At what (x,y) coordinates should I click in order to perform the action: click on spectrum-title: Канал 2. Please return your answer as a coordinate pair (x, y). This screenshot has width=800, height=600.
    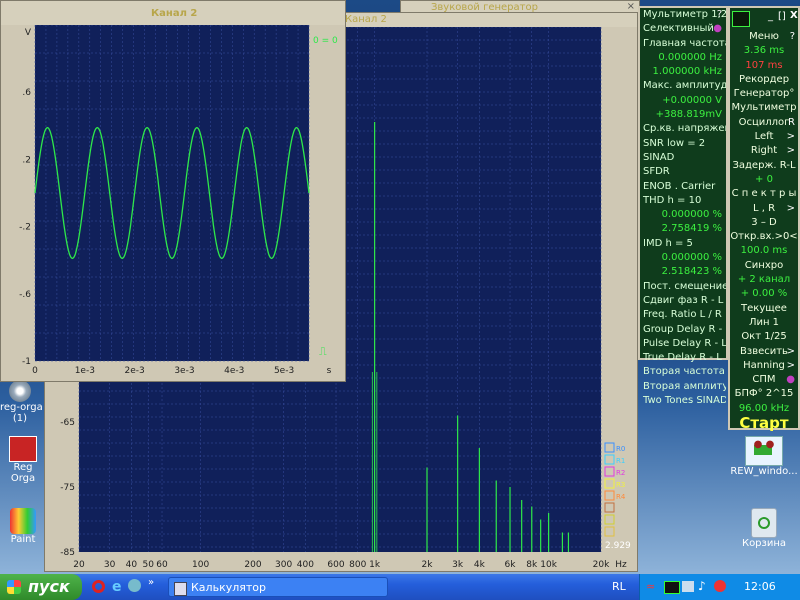
    Looking at the image, I should click on (366, 19).